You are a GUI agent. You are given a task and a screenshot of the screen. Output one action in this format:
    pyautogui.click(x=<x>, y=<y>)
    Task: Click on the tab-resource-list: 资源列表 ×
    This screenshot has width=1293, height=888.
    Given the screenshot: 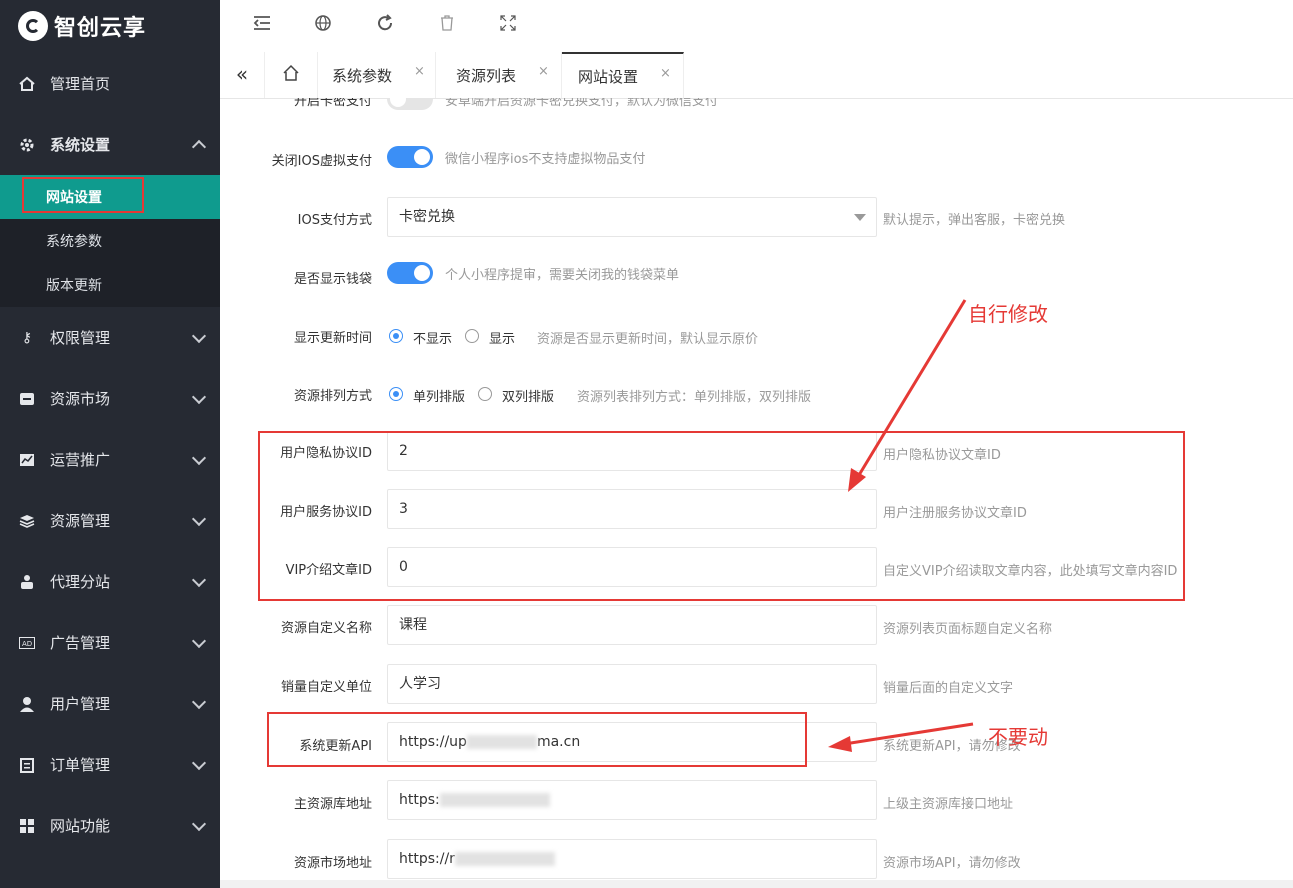 What is the action you would take?
    pyautogui.click(x=499, y=75)
    